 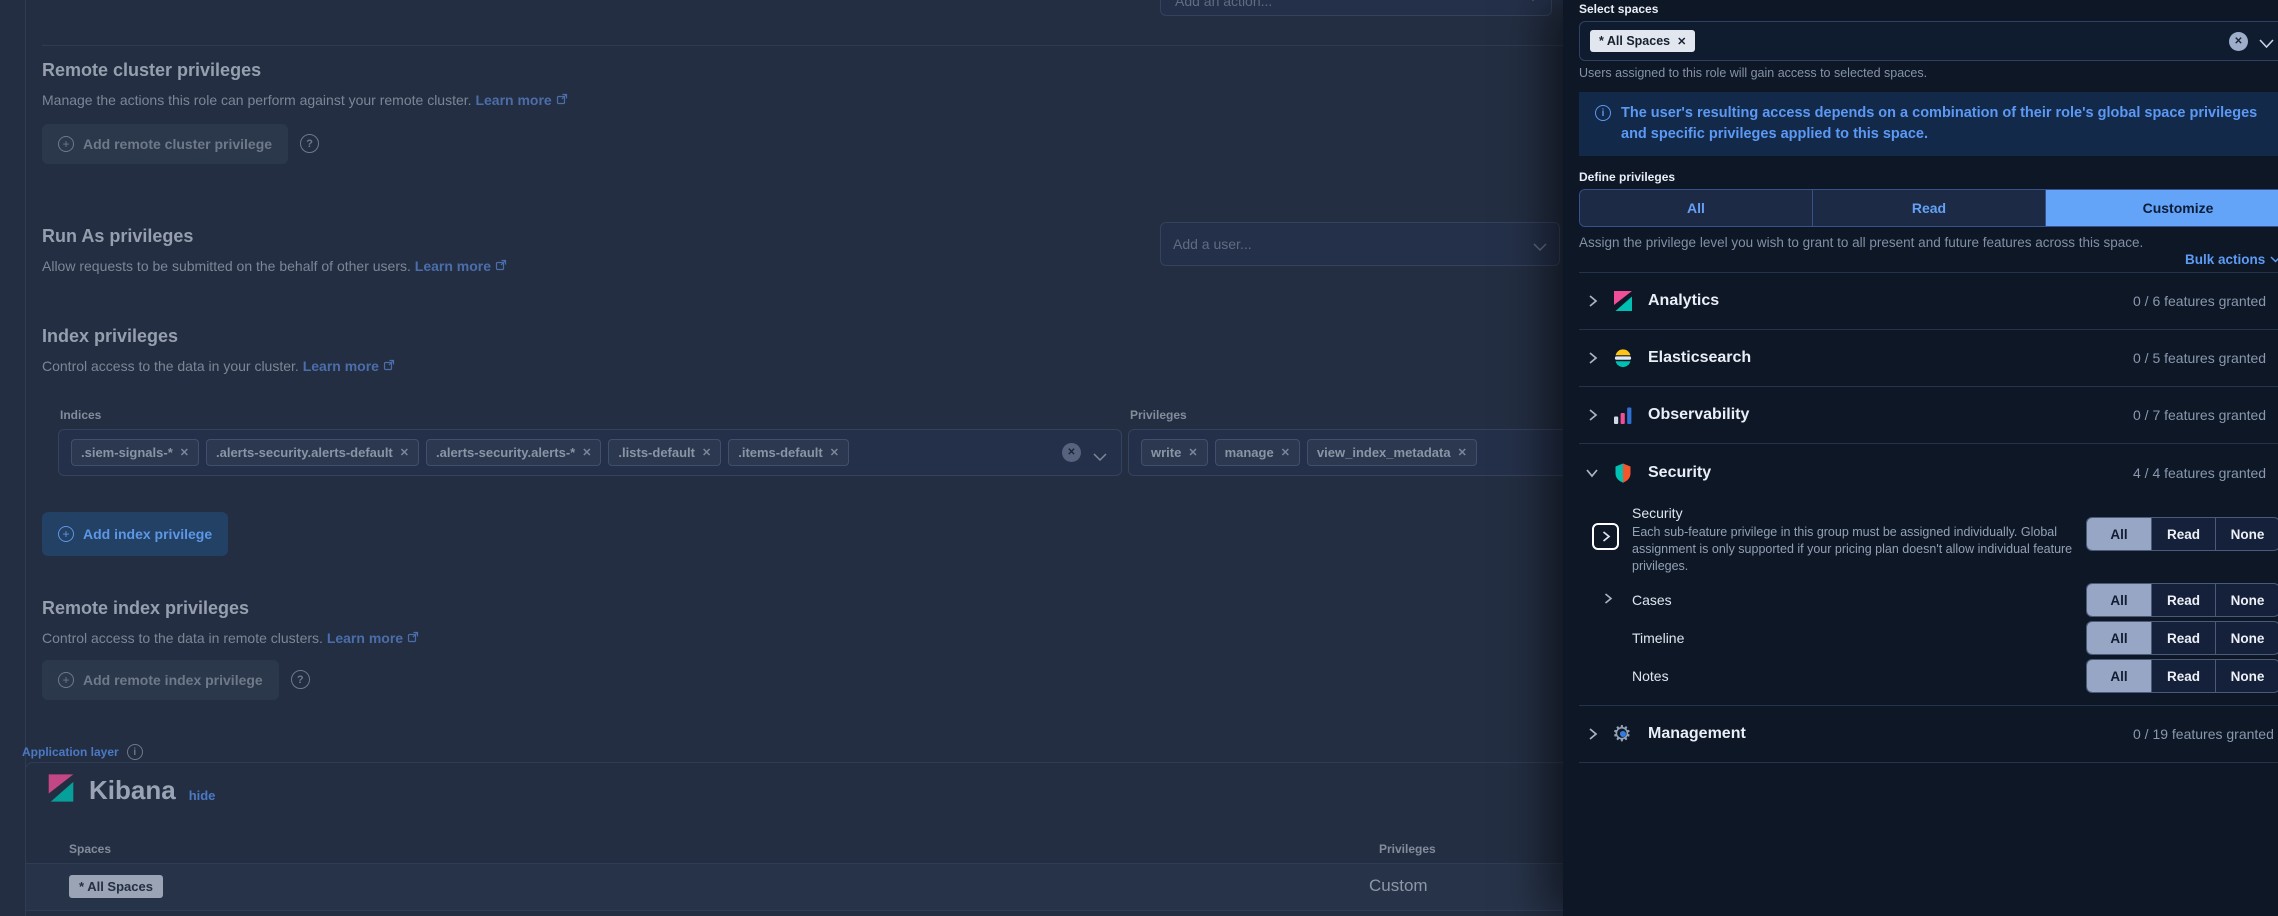 What do you see at coordinates (2200, 358) in the screenshot?
I see `granted-count: 0 / 5 features granted` at bounding box center [2200, 358].